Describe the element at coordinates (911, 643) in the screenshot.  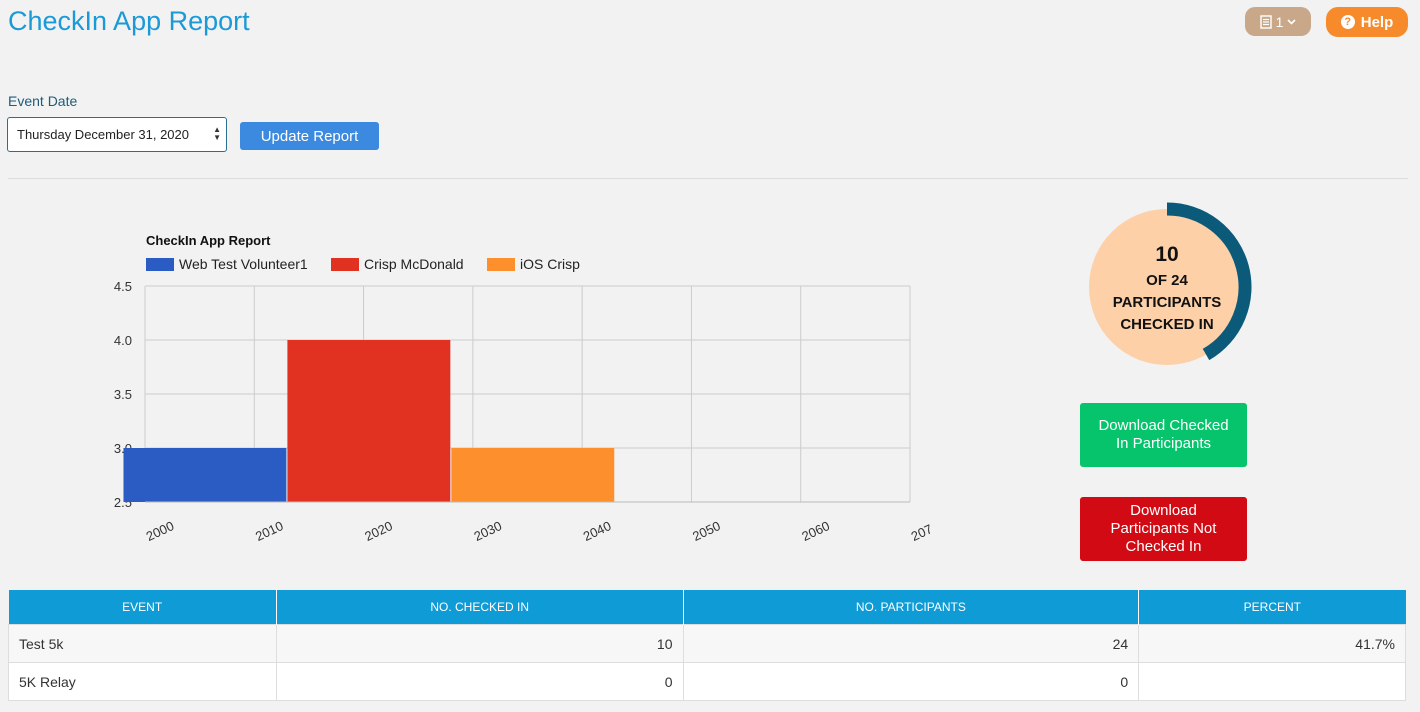
I see `participants-cell: 24` at that location.